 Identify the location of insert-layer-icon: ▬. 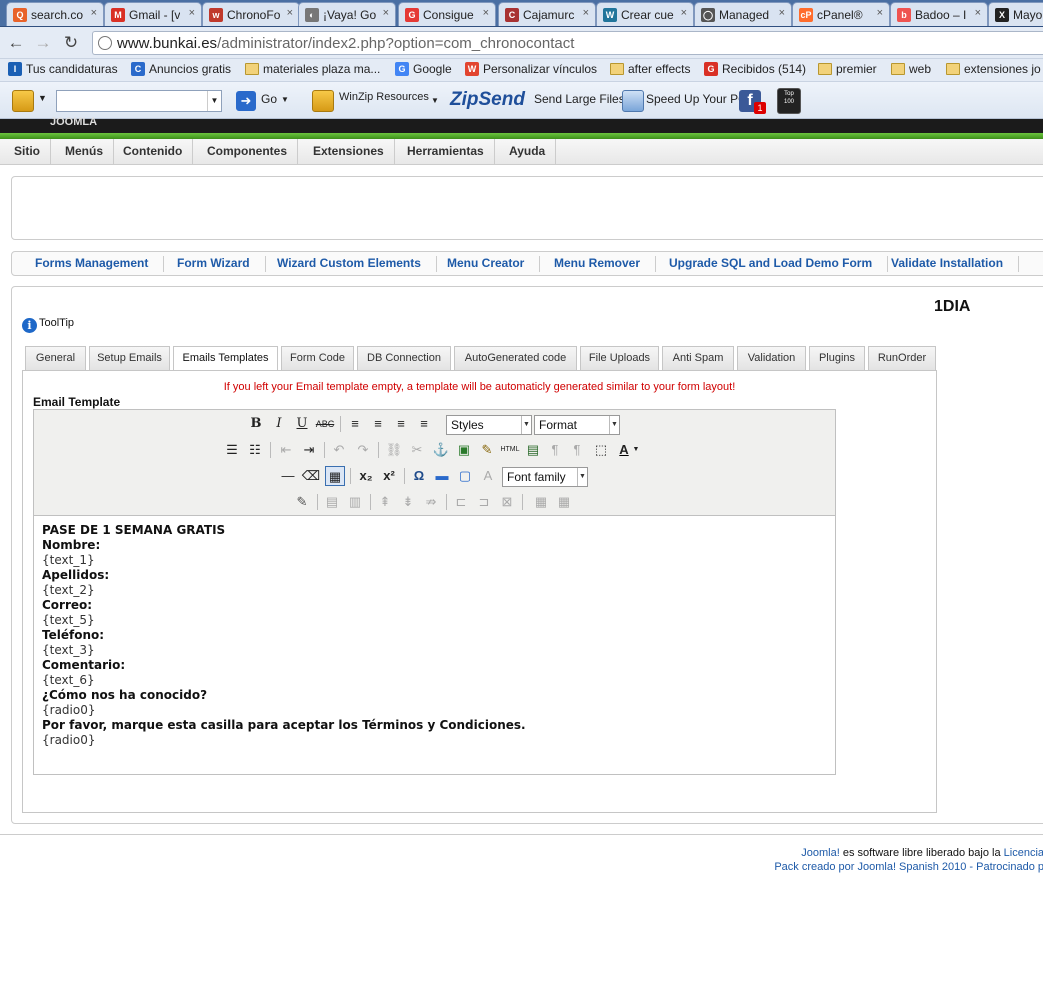
(442, 476).